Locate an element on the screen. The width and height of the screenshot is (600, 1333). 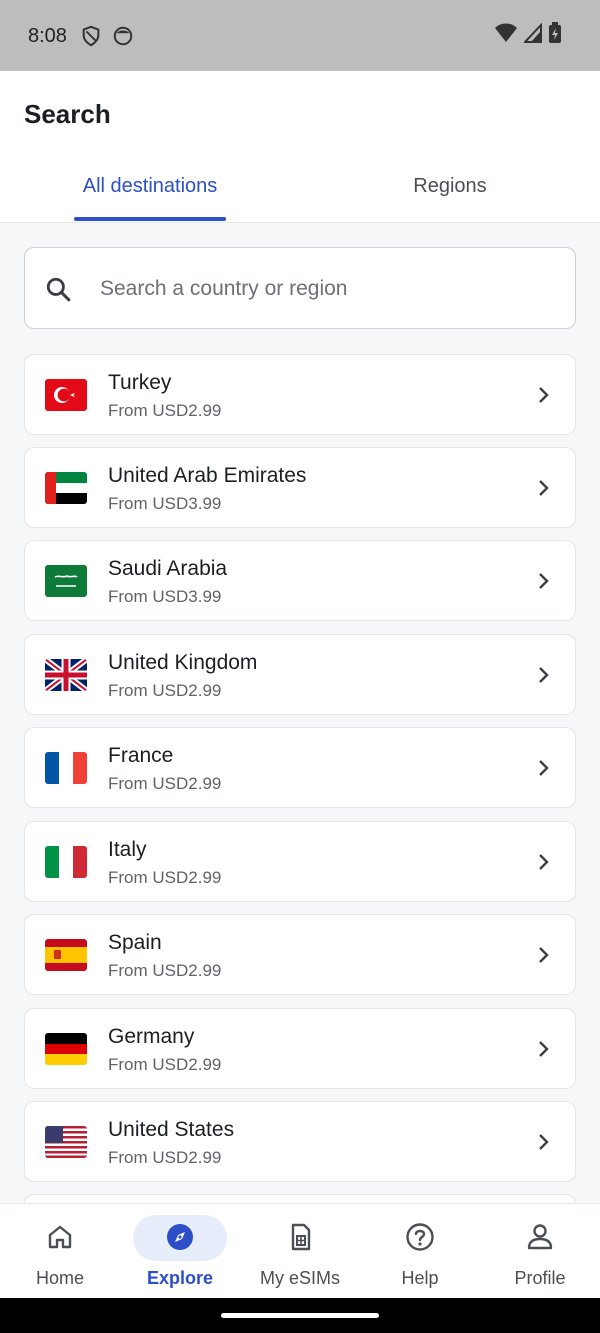
header: Search All destinations Regions is located at coordinates (300, 147).